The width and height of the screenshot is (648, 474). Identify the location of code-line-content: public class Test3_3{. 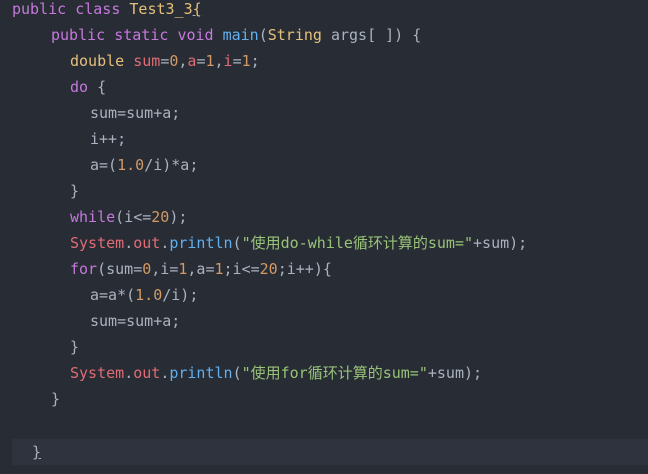
(107, 11).